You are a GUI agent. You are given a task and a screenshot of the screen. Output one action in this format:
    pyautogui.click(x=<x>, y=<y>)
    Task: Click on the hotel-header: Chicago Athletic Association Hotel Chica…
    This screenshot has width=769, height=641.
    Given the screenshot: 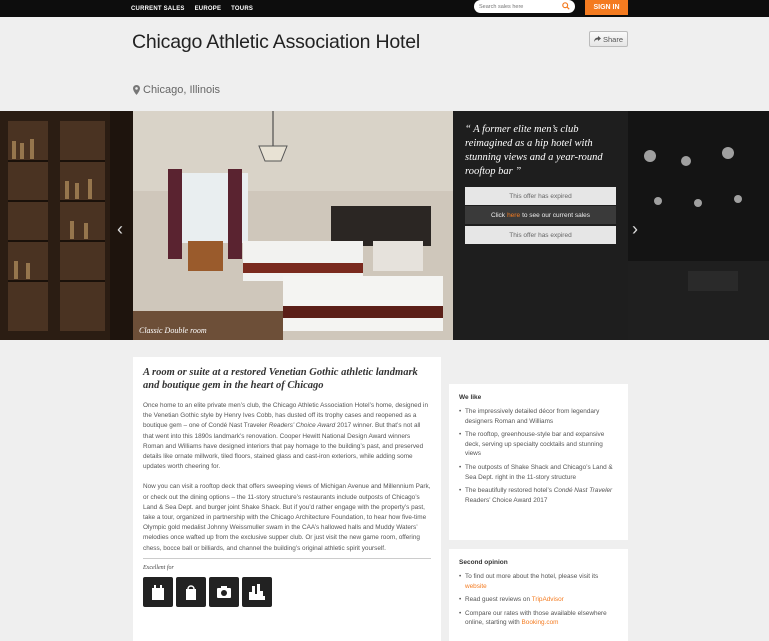 What is the action you would take?
    pyautogui.click(x=384, y=64)
    